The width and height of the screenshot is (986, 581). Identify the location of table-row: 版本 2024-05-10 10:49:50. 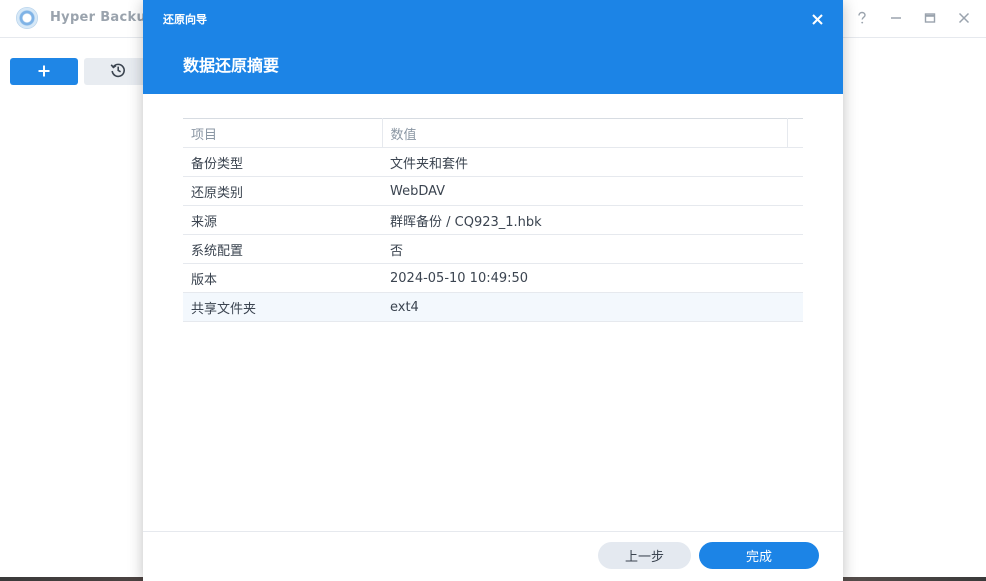
(493, 278).